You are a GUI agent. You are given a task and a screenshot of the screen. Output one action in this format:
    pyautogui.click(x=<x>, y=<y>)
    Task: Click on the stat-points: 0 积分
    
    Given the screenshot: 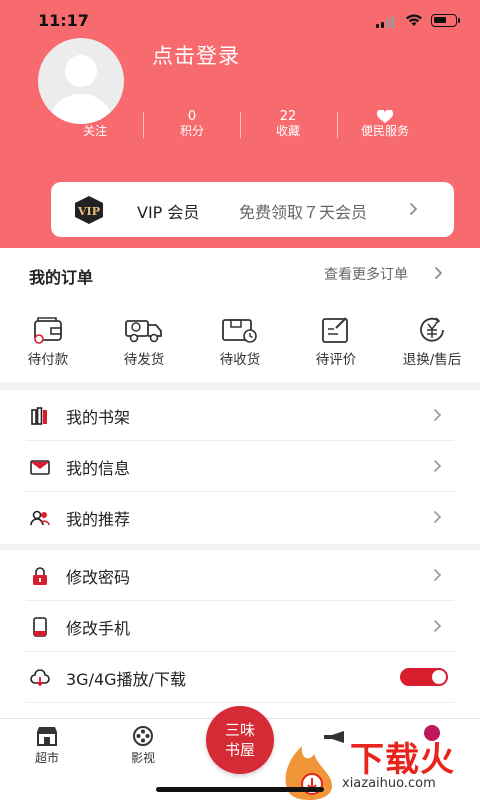 What is the action you would take?
    pyautogui.click(x=192, y=124)
    